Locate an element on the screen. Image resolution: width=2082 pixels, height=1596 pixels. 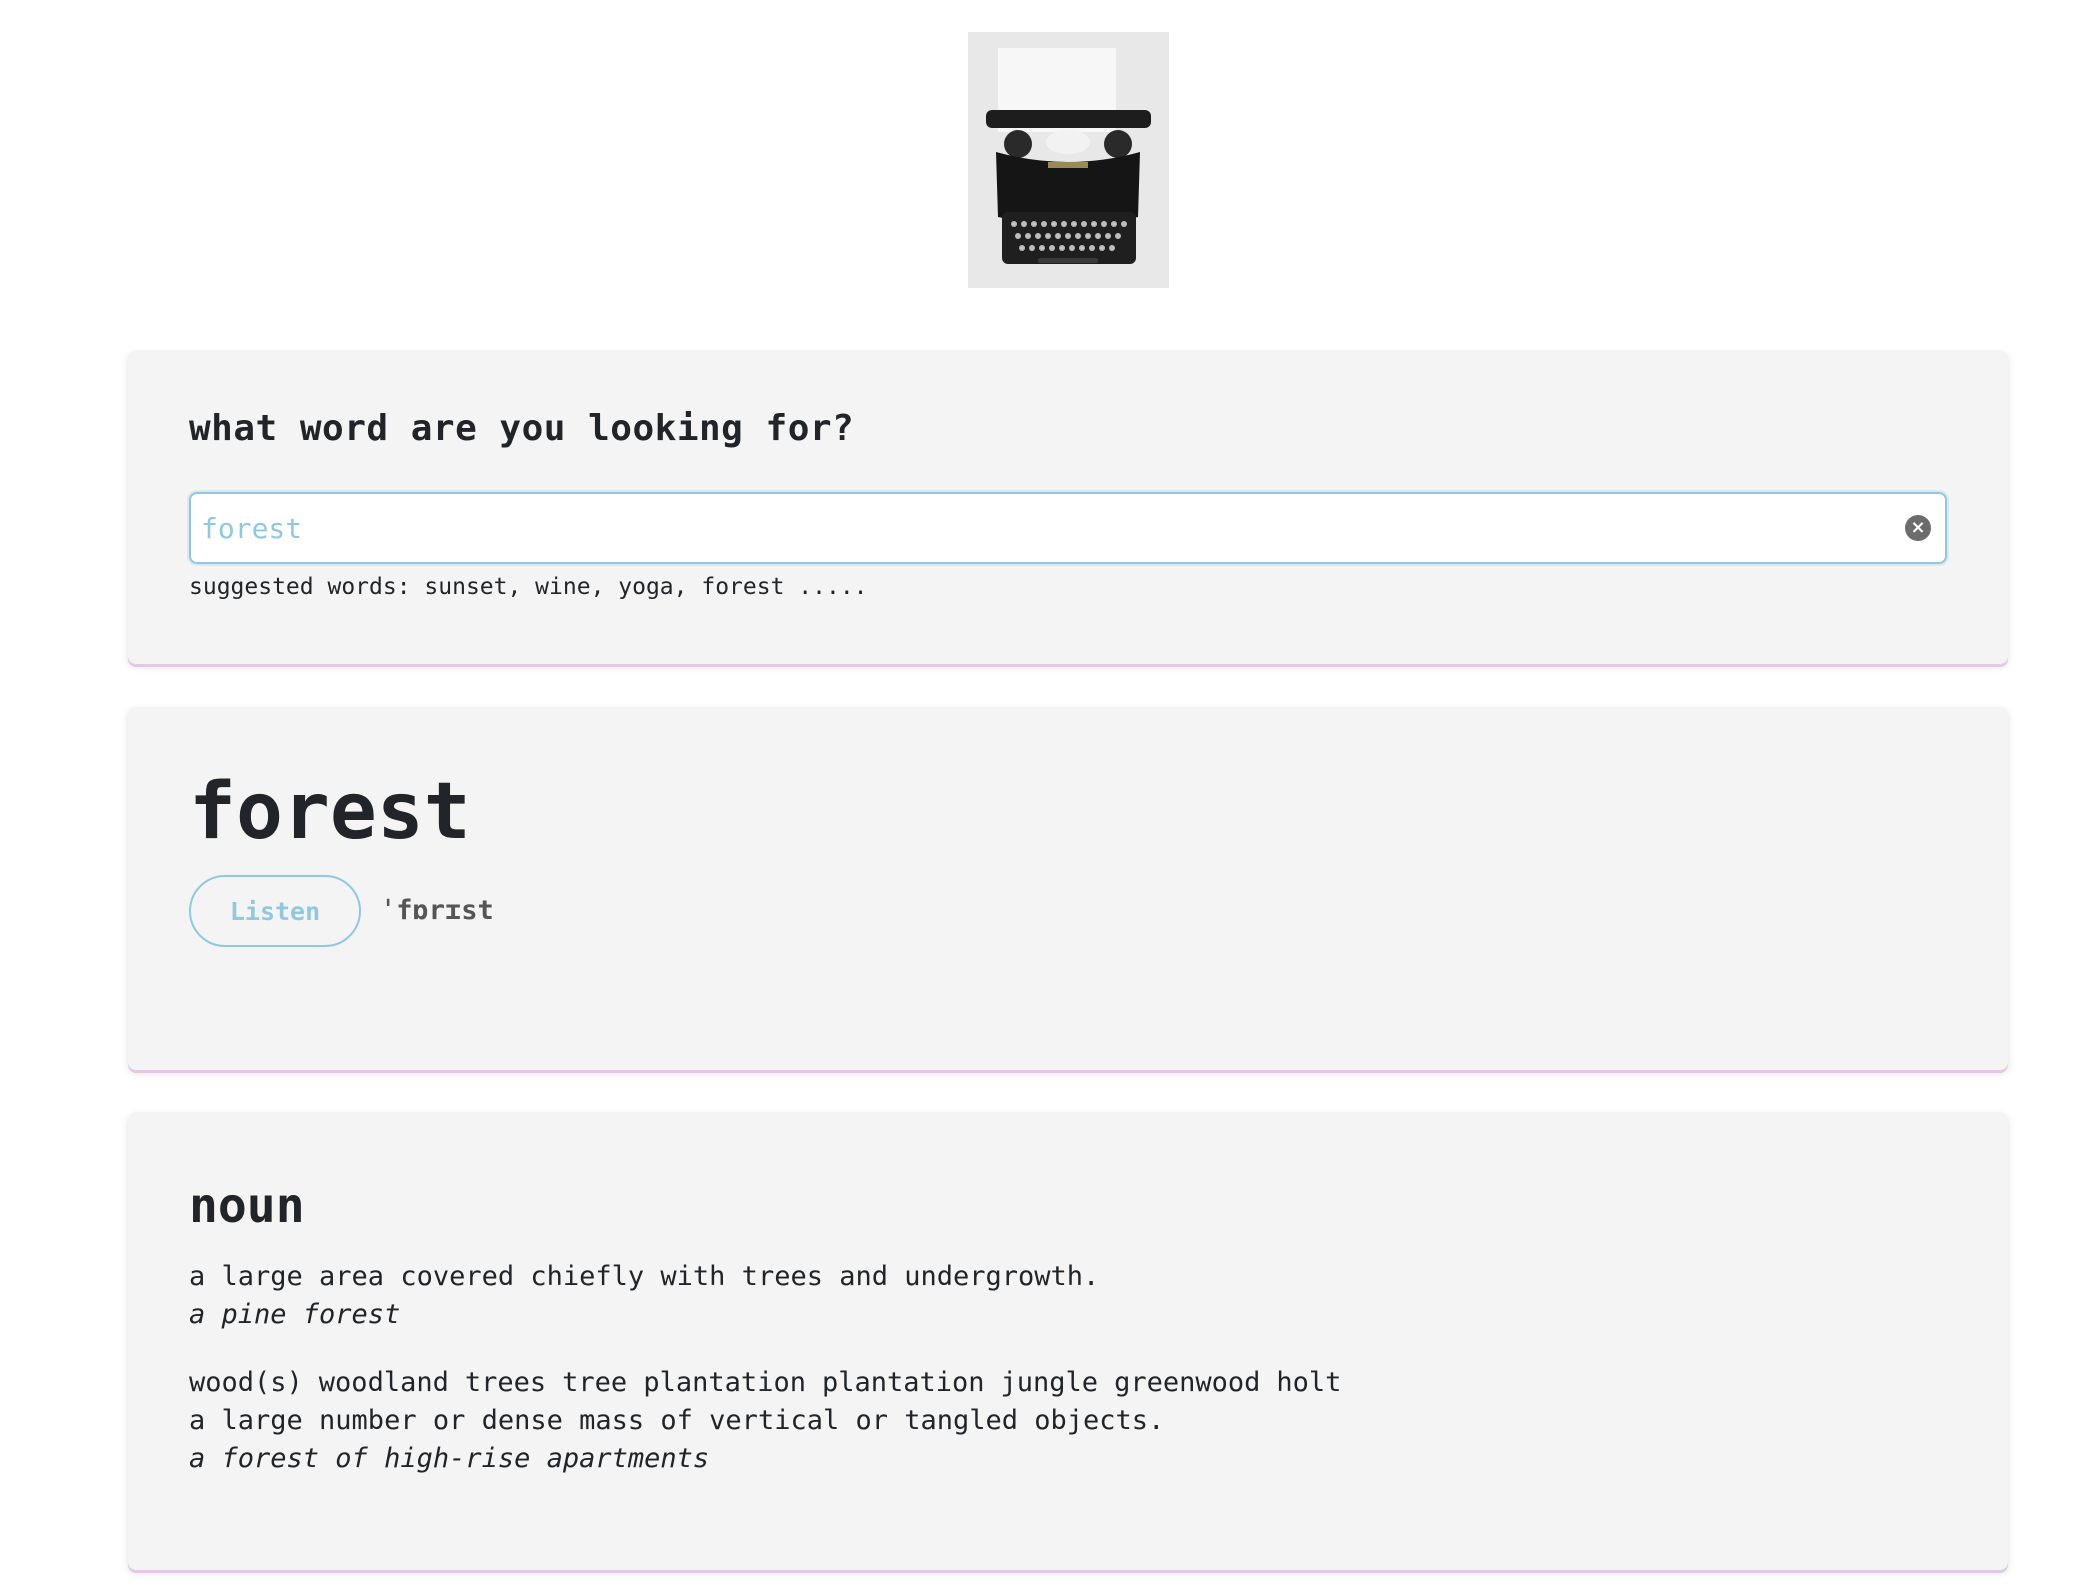
synonym-item: jungle is located at coordinates (1050, 1383).